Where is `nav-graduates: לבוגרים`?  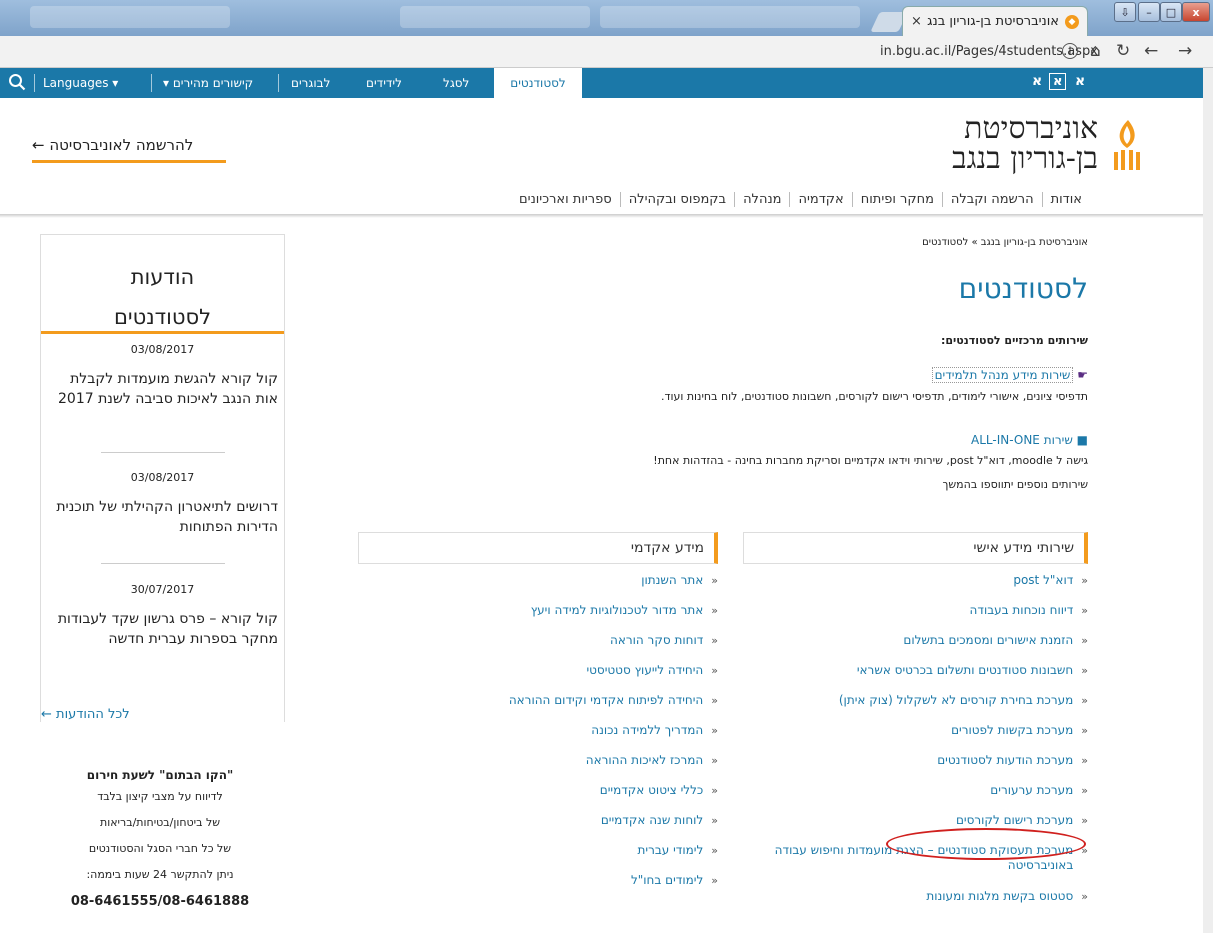
nav-graduates: לבוגרים is located at coordinates (310, 83).